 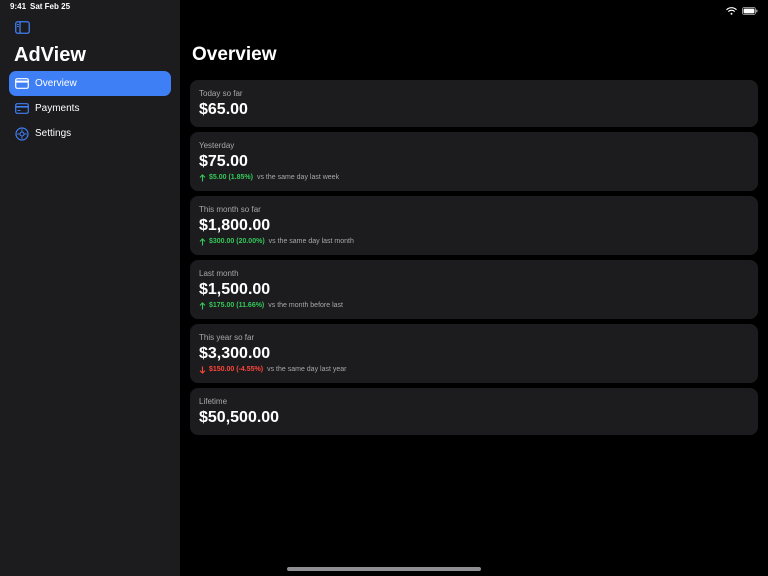 I want to click on card-value: $65.00, so click(x=223, y=109).